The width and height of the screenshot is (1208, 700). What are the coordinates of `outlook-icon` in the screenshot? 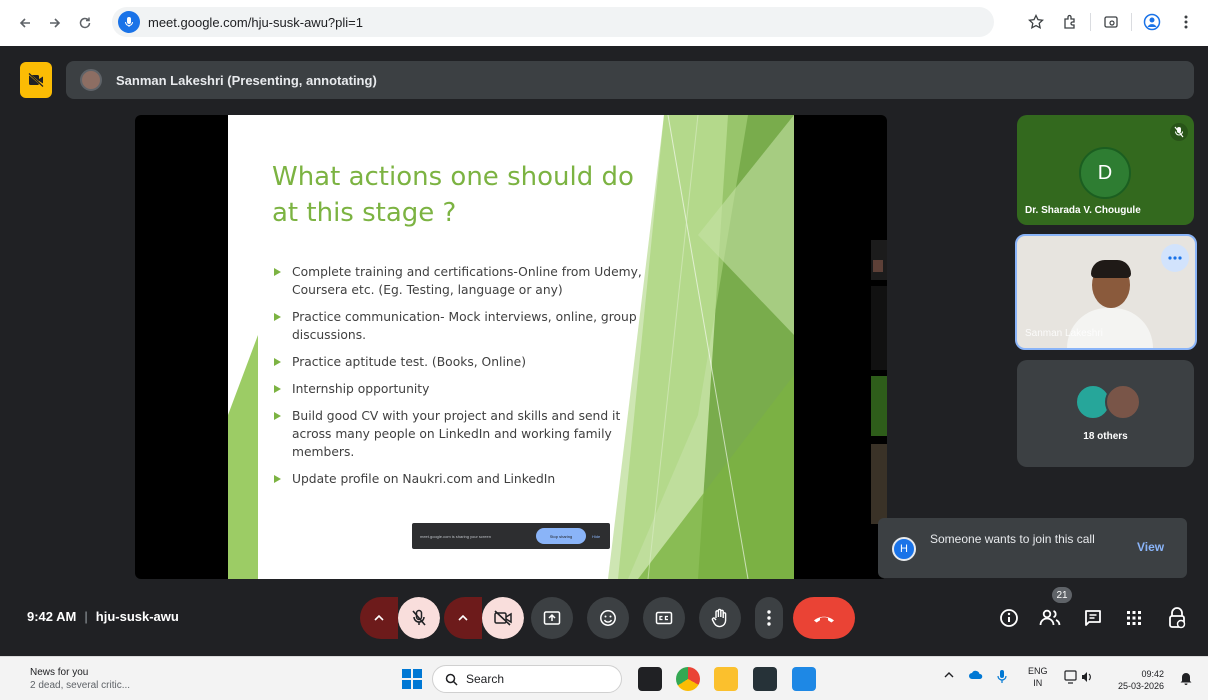 It's located at (804, 679).